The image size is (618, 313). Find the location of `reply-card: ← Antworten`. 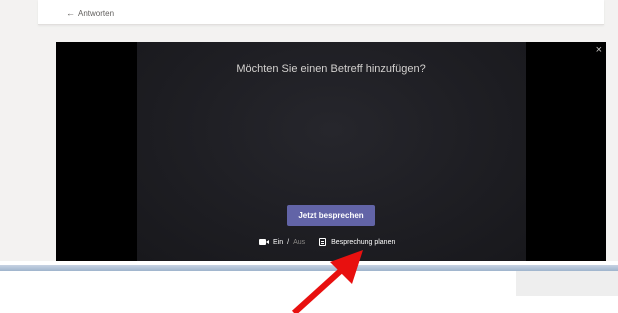

reply-card: ← Antworten is located at coordinates (321, 12).